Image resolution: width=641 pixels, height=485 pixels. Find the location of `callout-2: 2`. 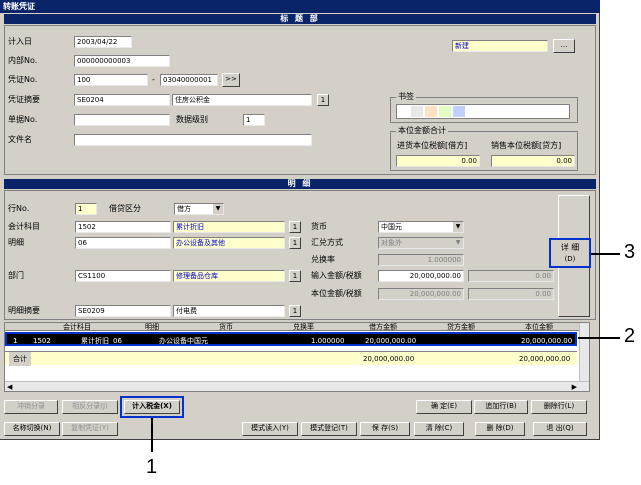

callout-2: 2 is located at coordinates (630, 336).